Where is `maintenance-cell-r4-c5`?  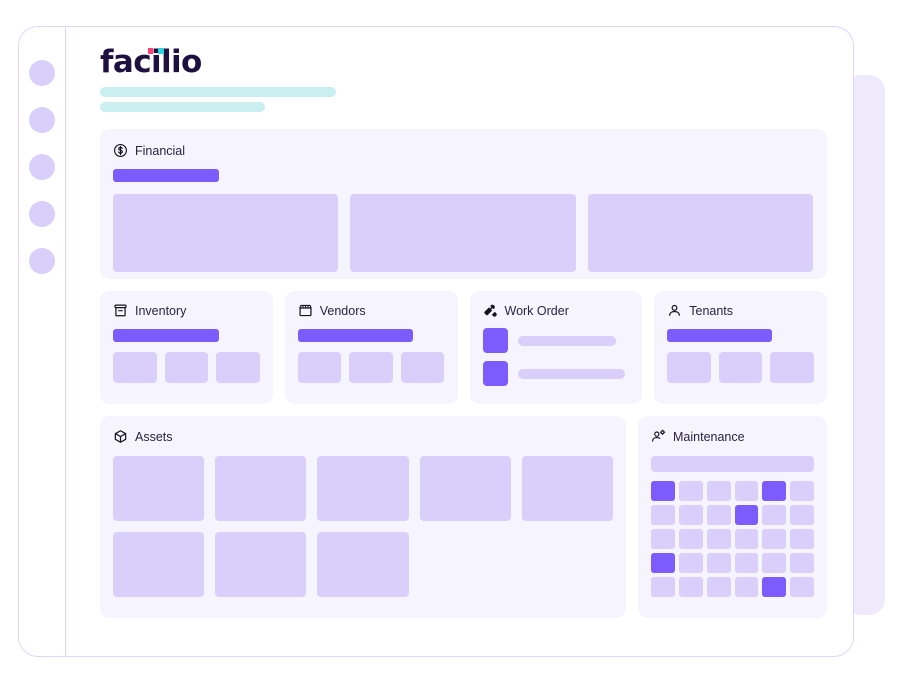 maintenance-cell-r4-c5 is located at coordinates (774, 563).